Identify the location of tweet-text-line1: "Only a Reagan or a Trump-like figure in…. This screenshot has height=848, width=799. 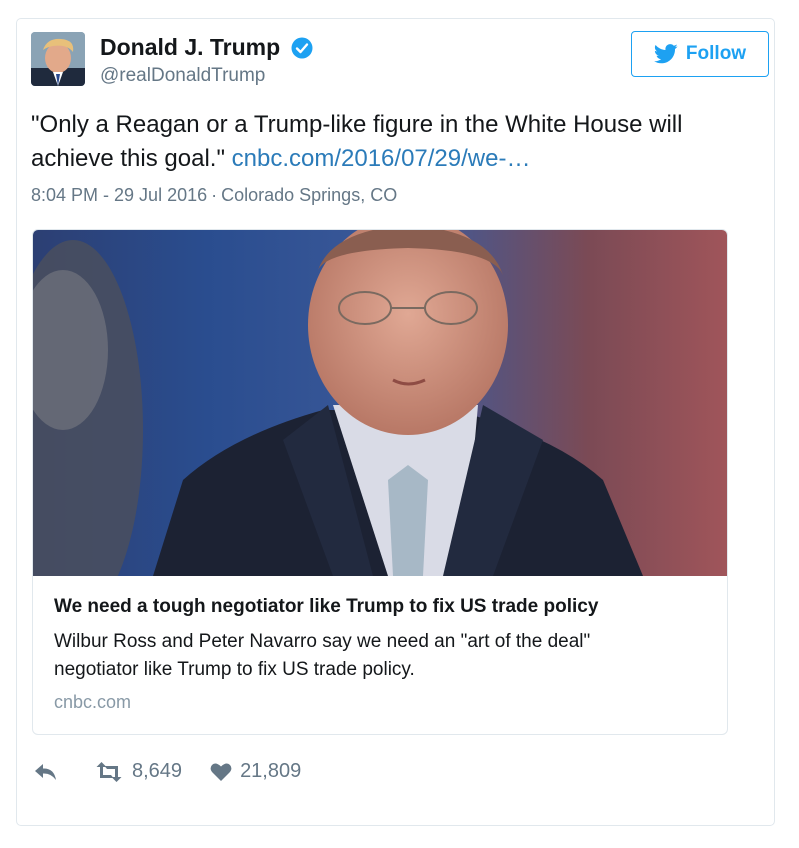
(357, 124).